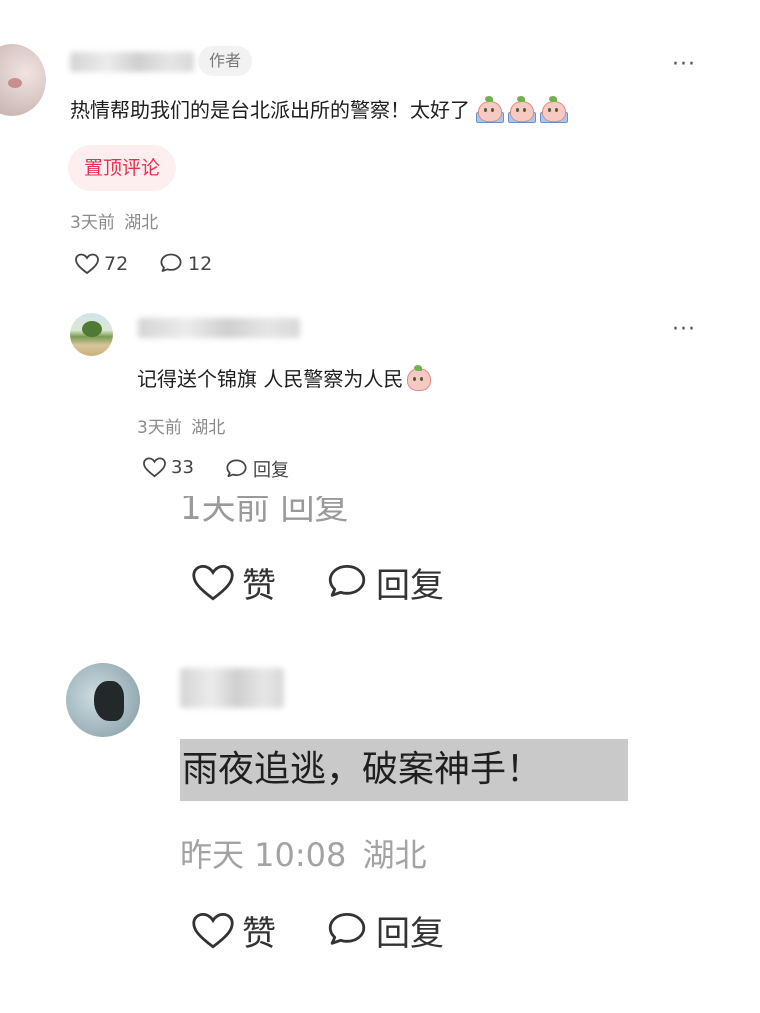 Image resolution: width=760 pixels, height=1013 pixels. I want to click on avatar, so click(23, 80).